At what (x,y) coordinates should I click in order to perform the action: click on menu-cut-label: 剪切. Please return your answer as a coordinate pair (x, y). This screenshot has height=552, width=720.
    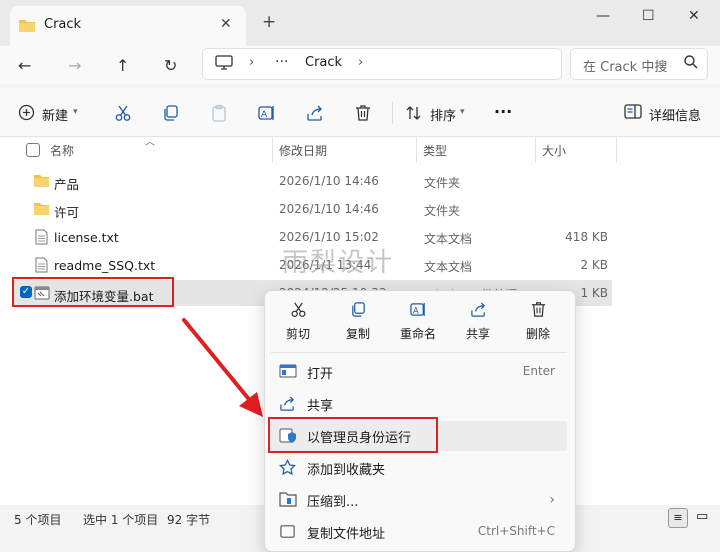
    Looking at the image, I should click on (297, 334).